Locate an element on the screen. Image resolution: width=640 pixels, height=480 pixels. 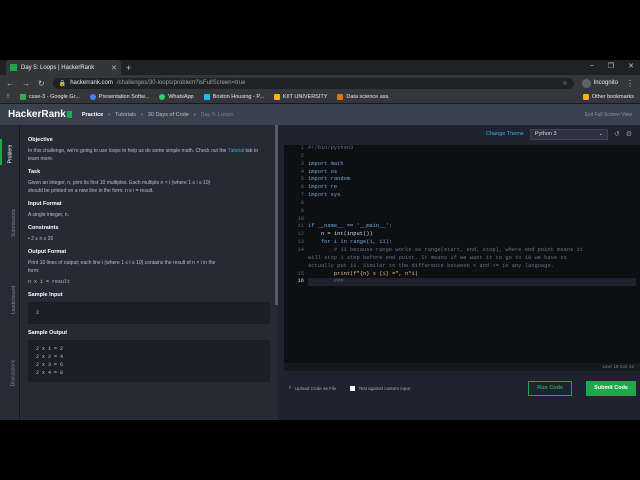
incognito-indicator: Incognito is located at coordinates (599, 83).